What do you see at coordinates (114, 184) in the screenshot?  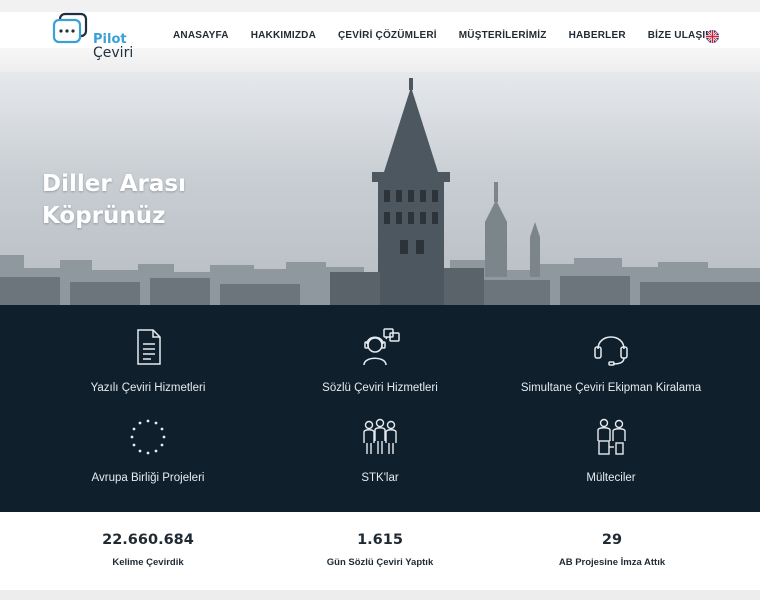 I see `hero-title-line1: Diller Arası` at bounding box center [114, 184].